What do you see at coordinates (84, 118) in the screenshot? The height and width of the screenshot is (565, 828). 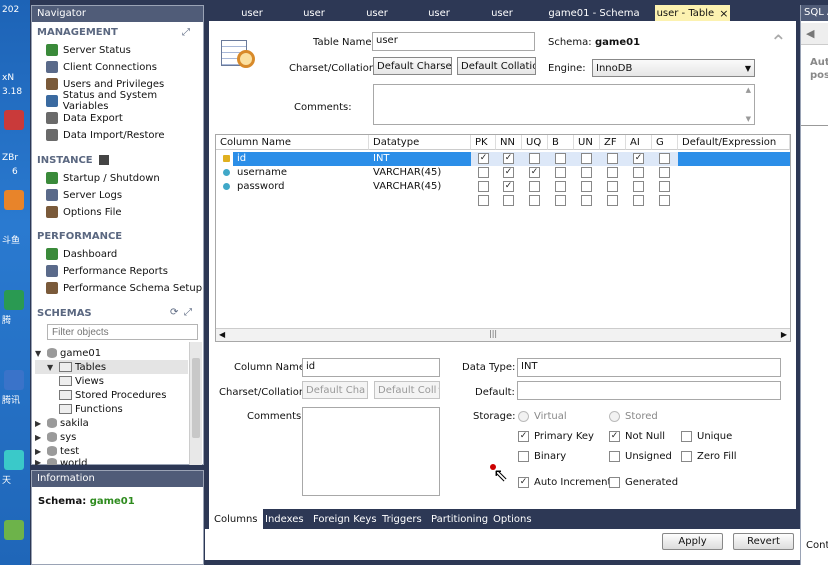 I see `nav-item-data-export: Data Export` at bounding box center [84, 118].